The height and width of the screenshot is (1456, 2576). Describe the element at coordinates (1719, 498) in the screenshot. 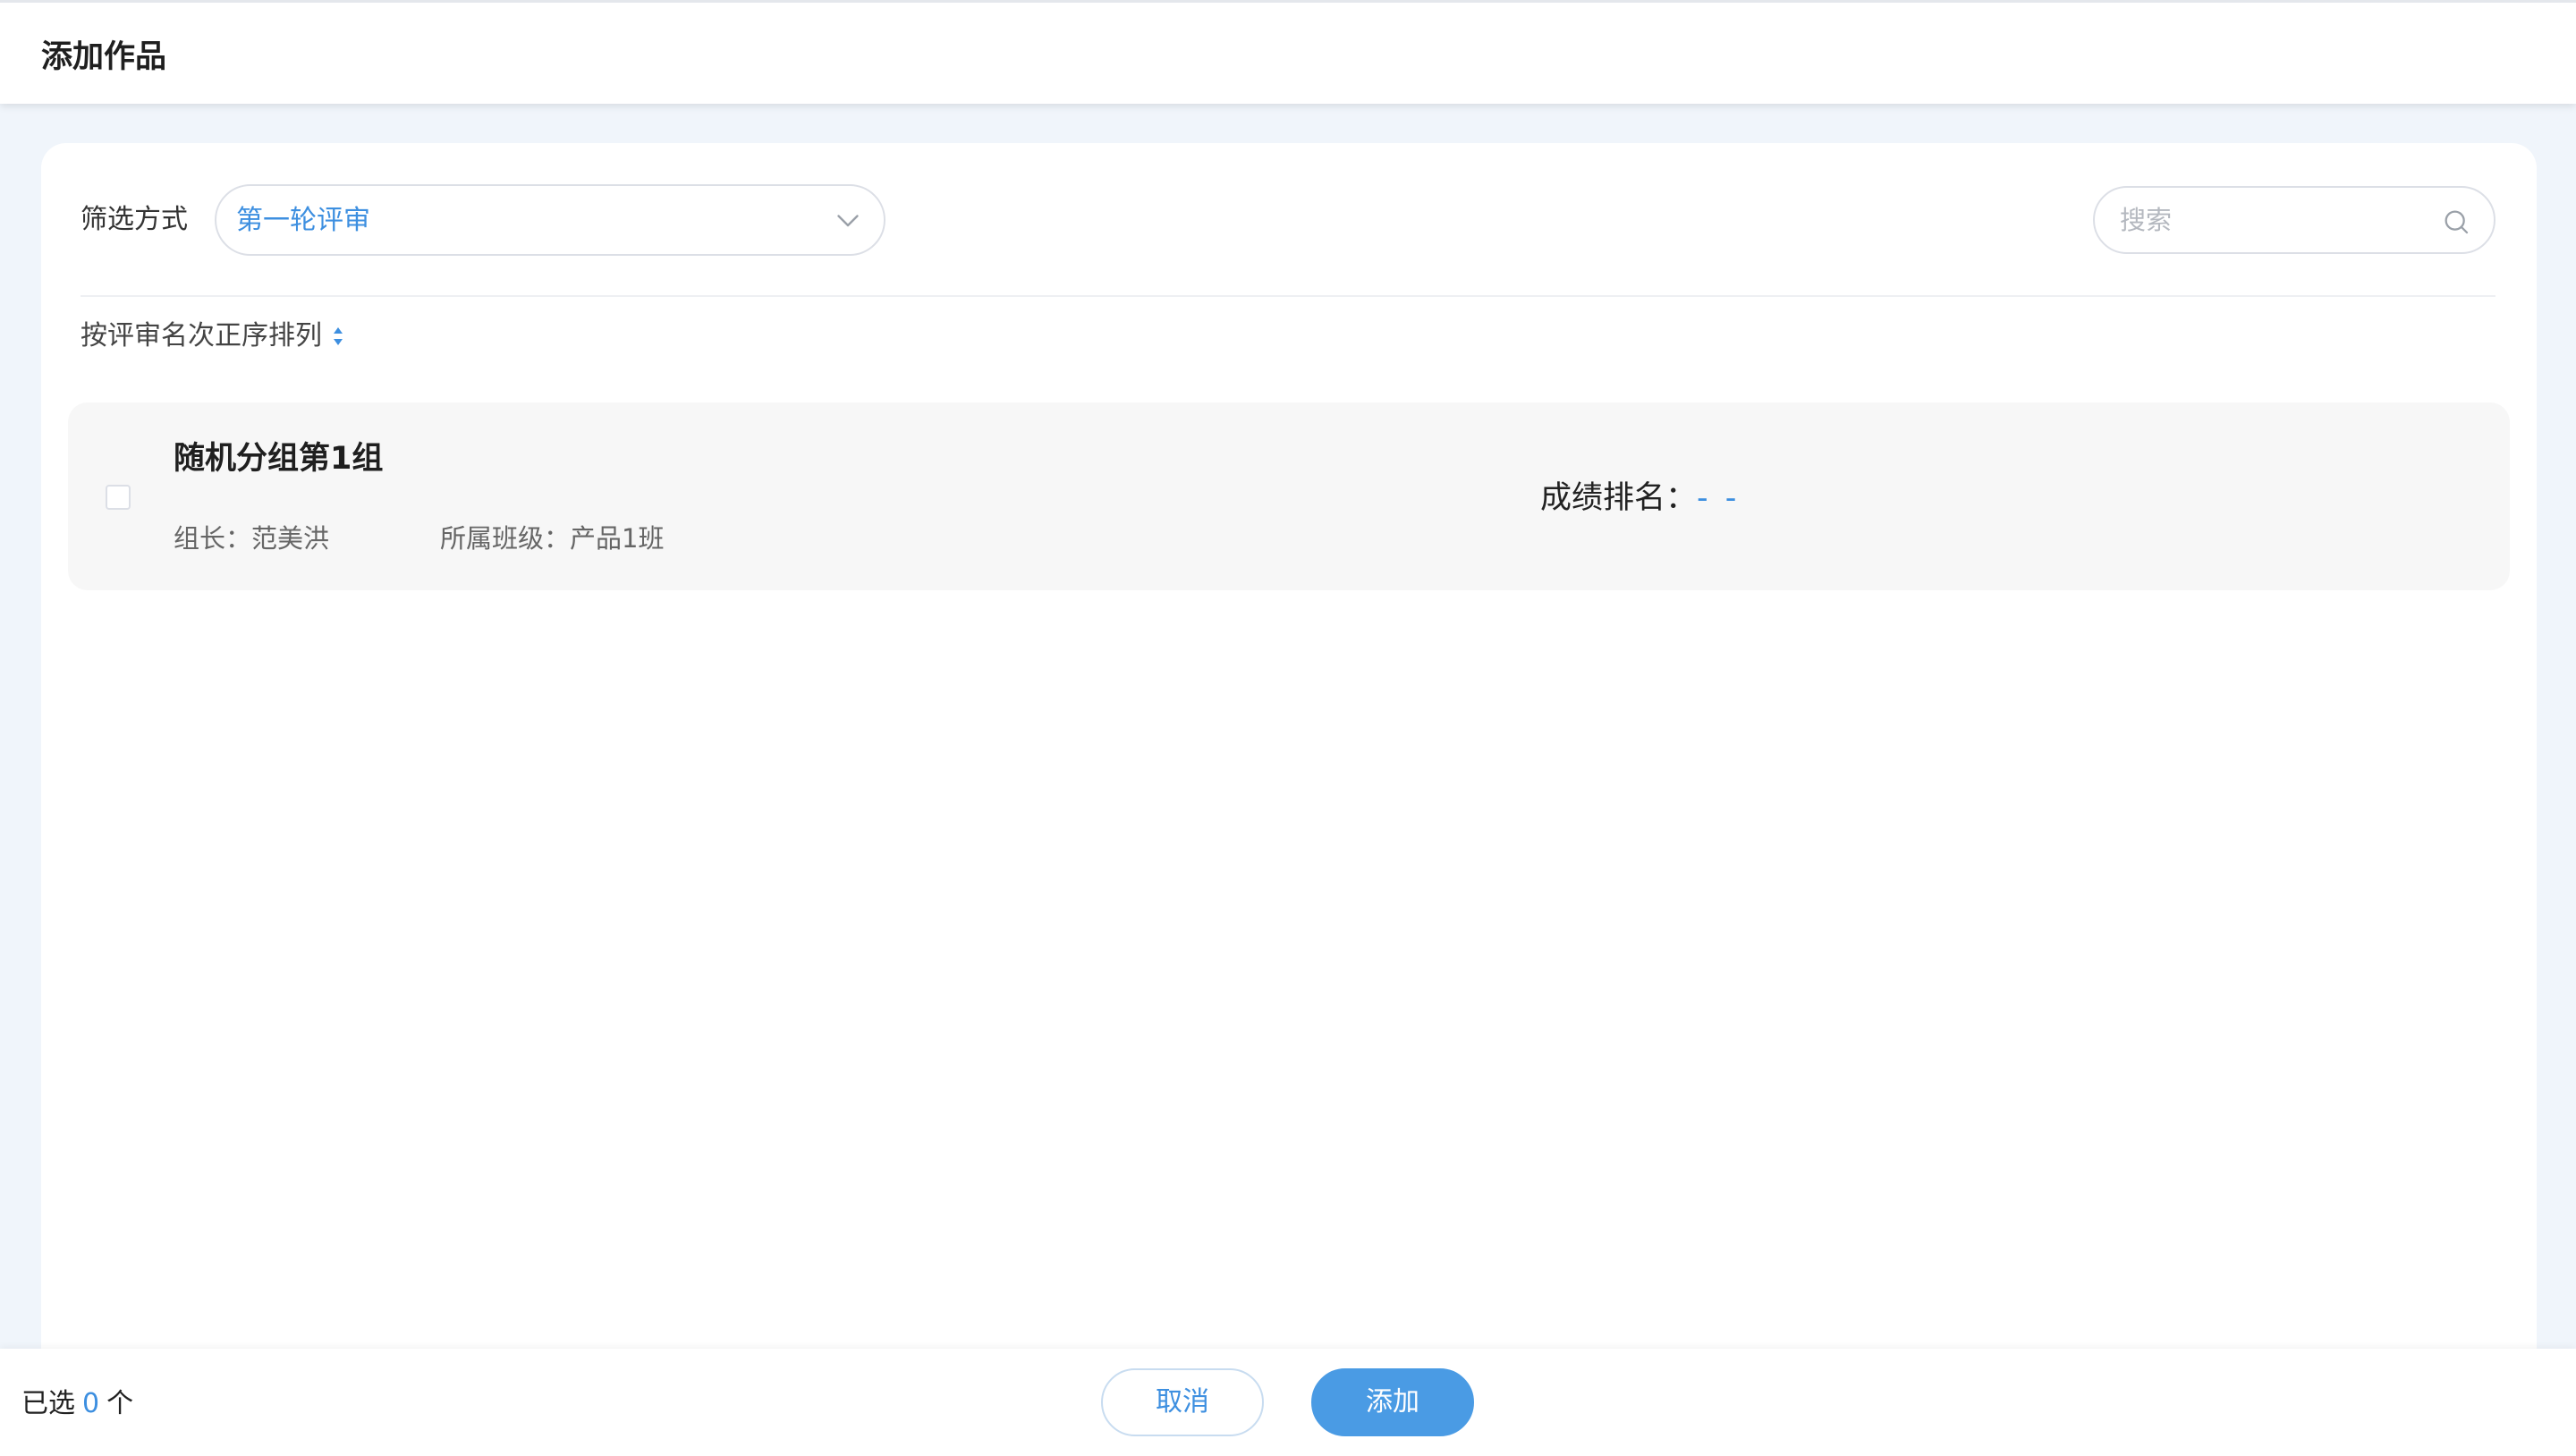

I see `rank-value: - -` at that location.